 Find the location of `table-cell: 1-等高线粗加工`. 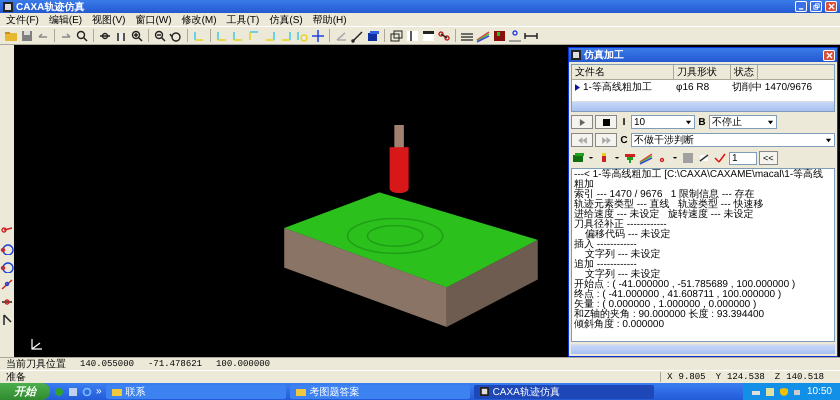

table-cell: 1-等高线粗加工 is located at coordinates (622, 87).